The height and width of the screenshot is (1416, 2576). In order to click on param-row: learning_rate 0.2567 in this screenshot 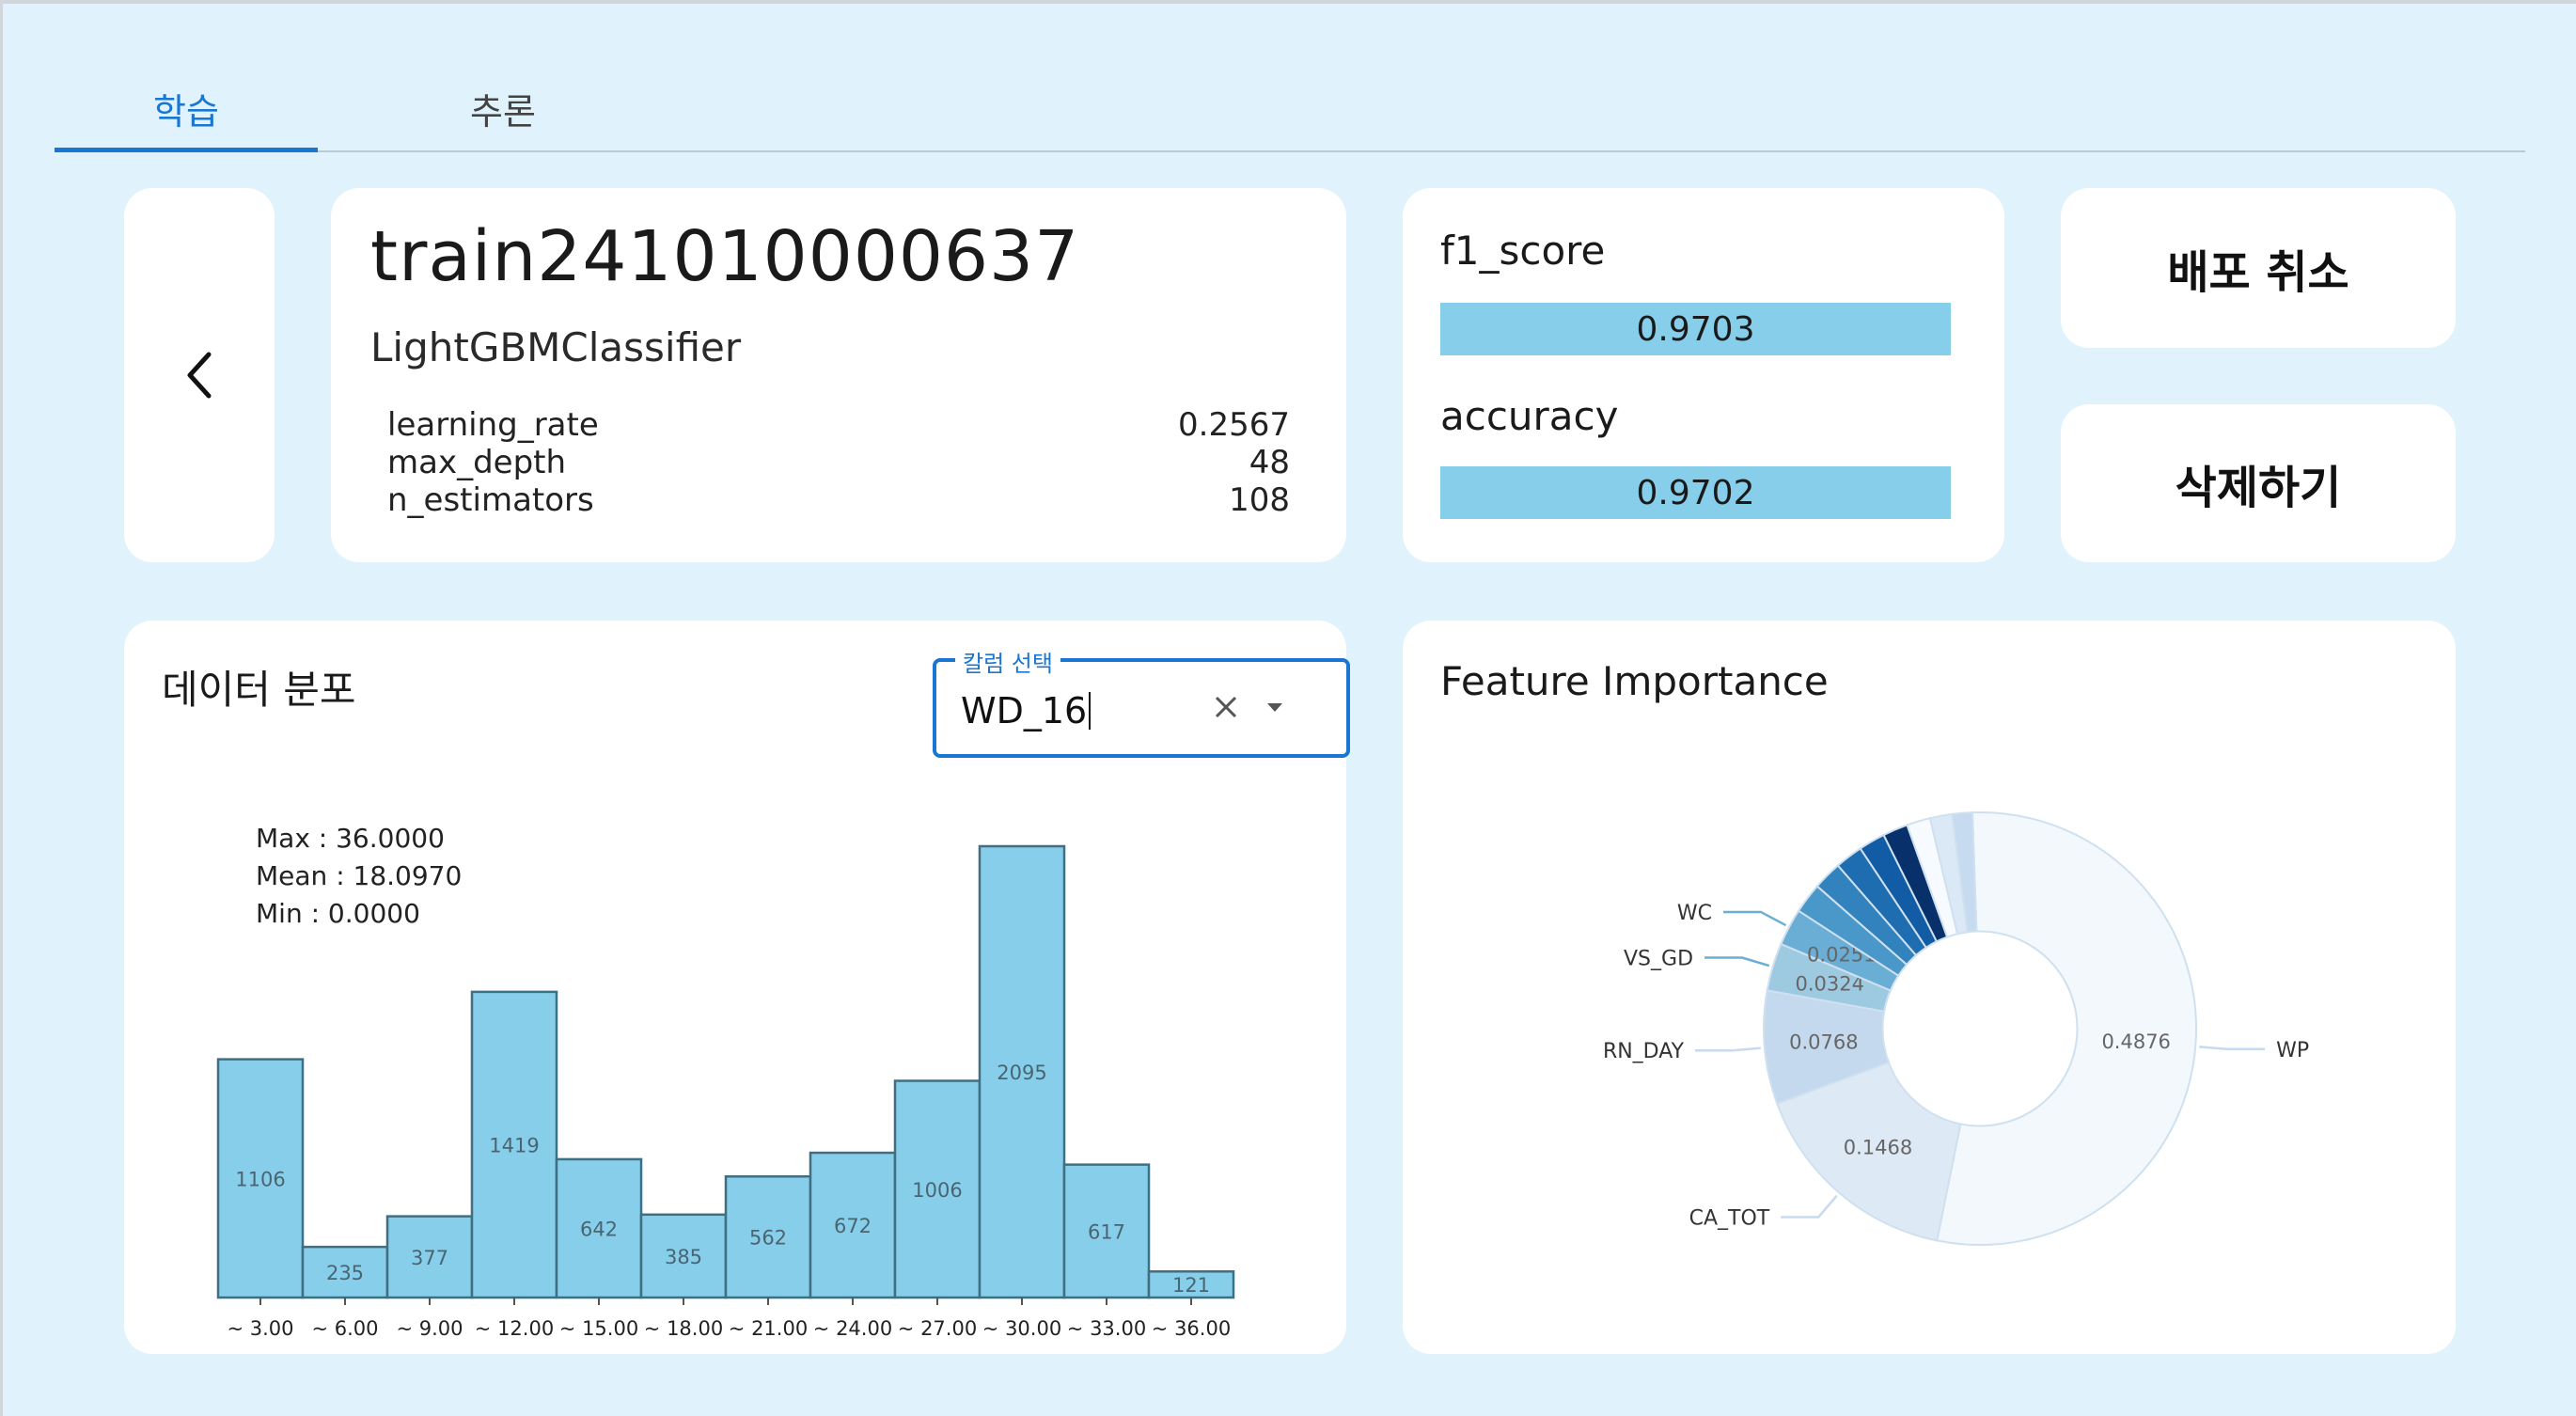, I will do `click(839, 425)`.